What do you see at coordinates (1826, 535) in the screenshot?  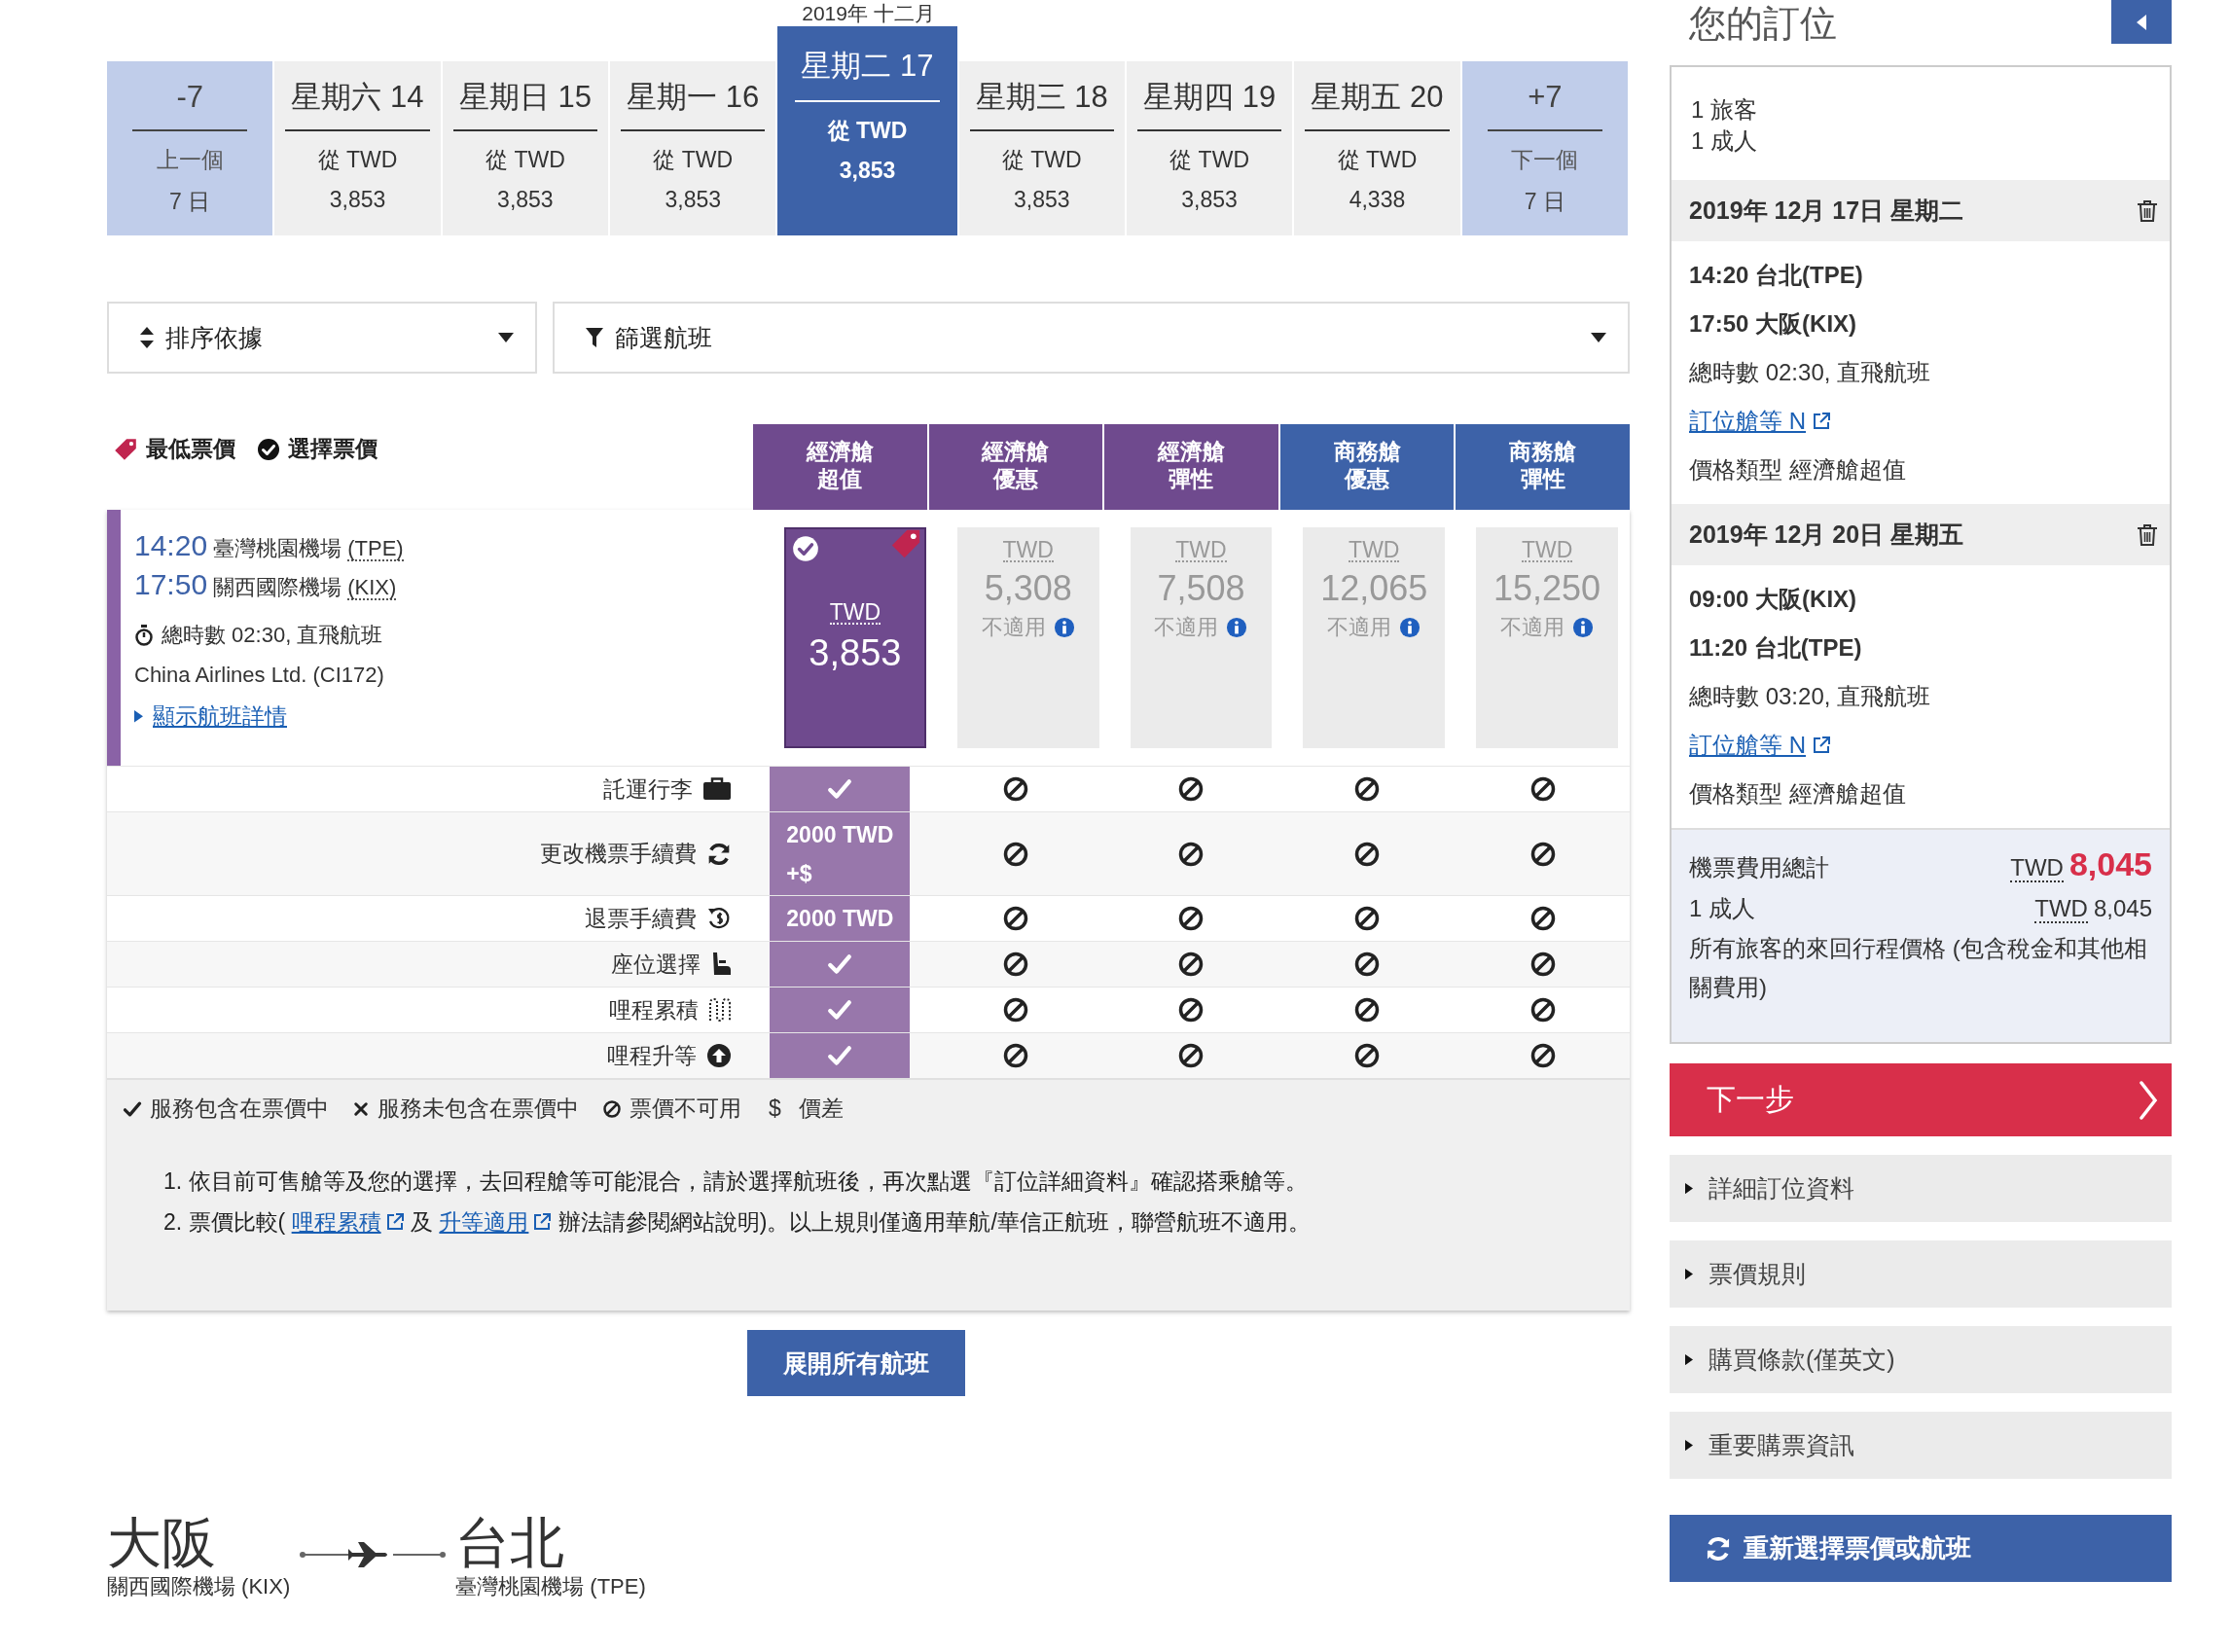 I see `segment-date: 2019年 12月 20日 星期五` at bounding box center [1826, 535].